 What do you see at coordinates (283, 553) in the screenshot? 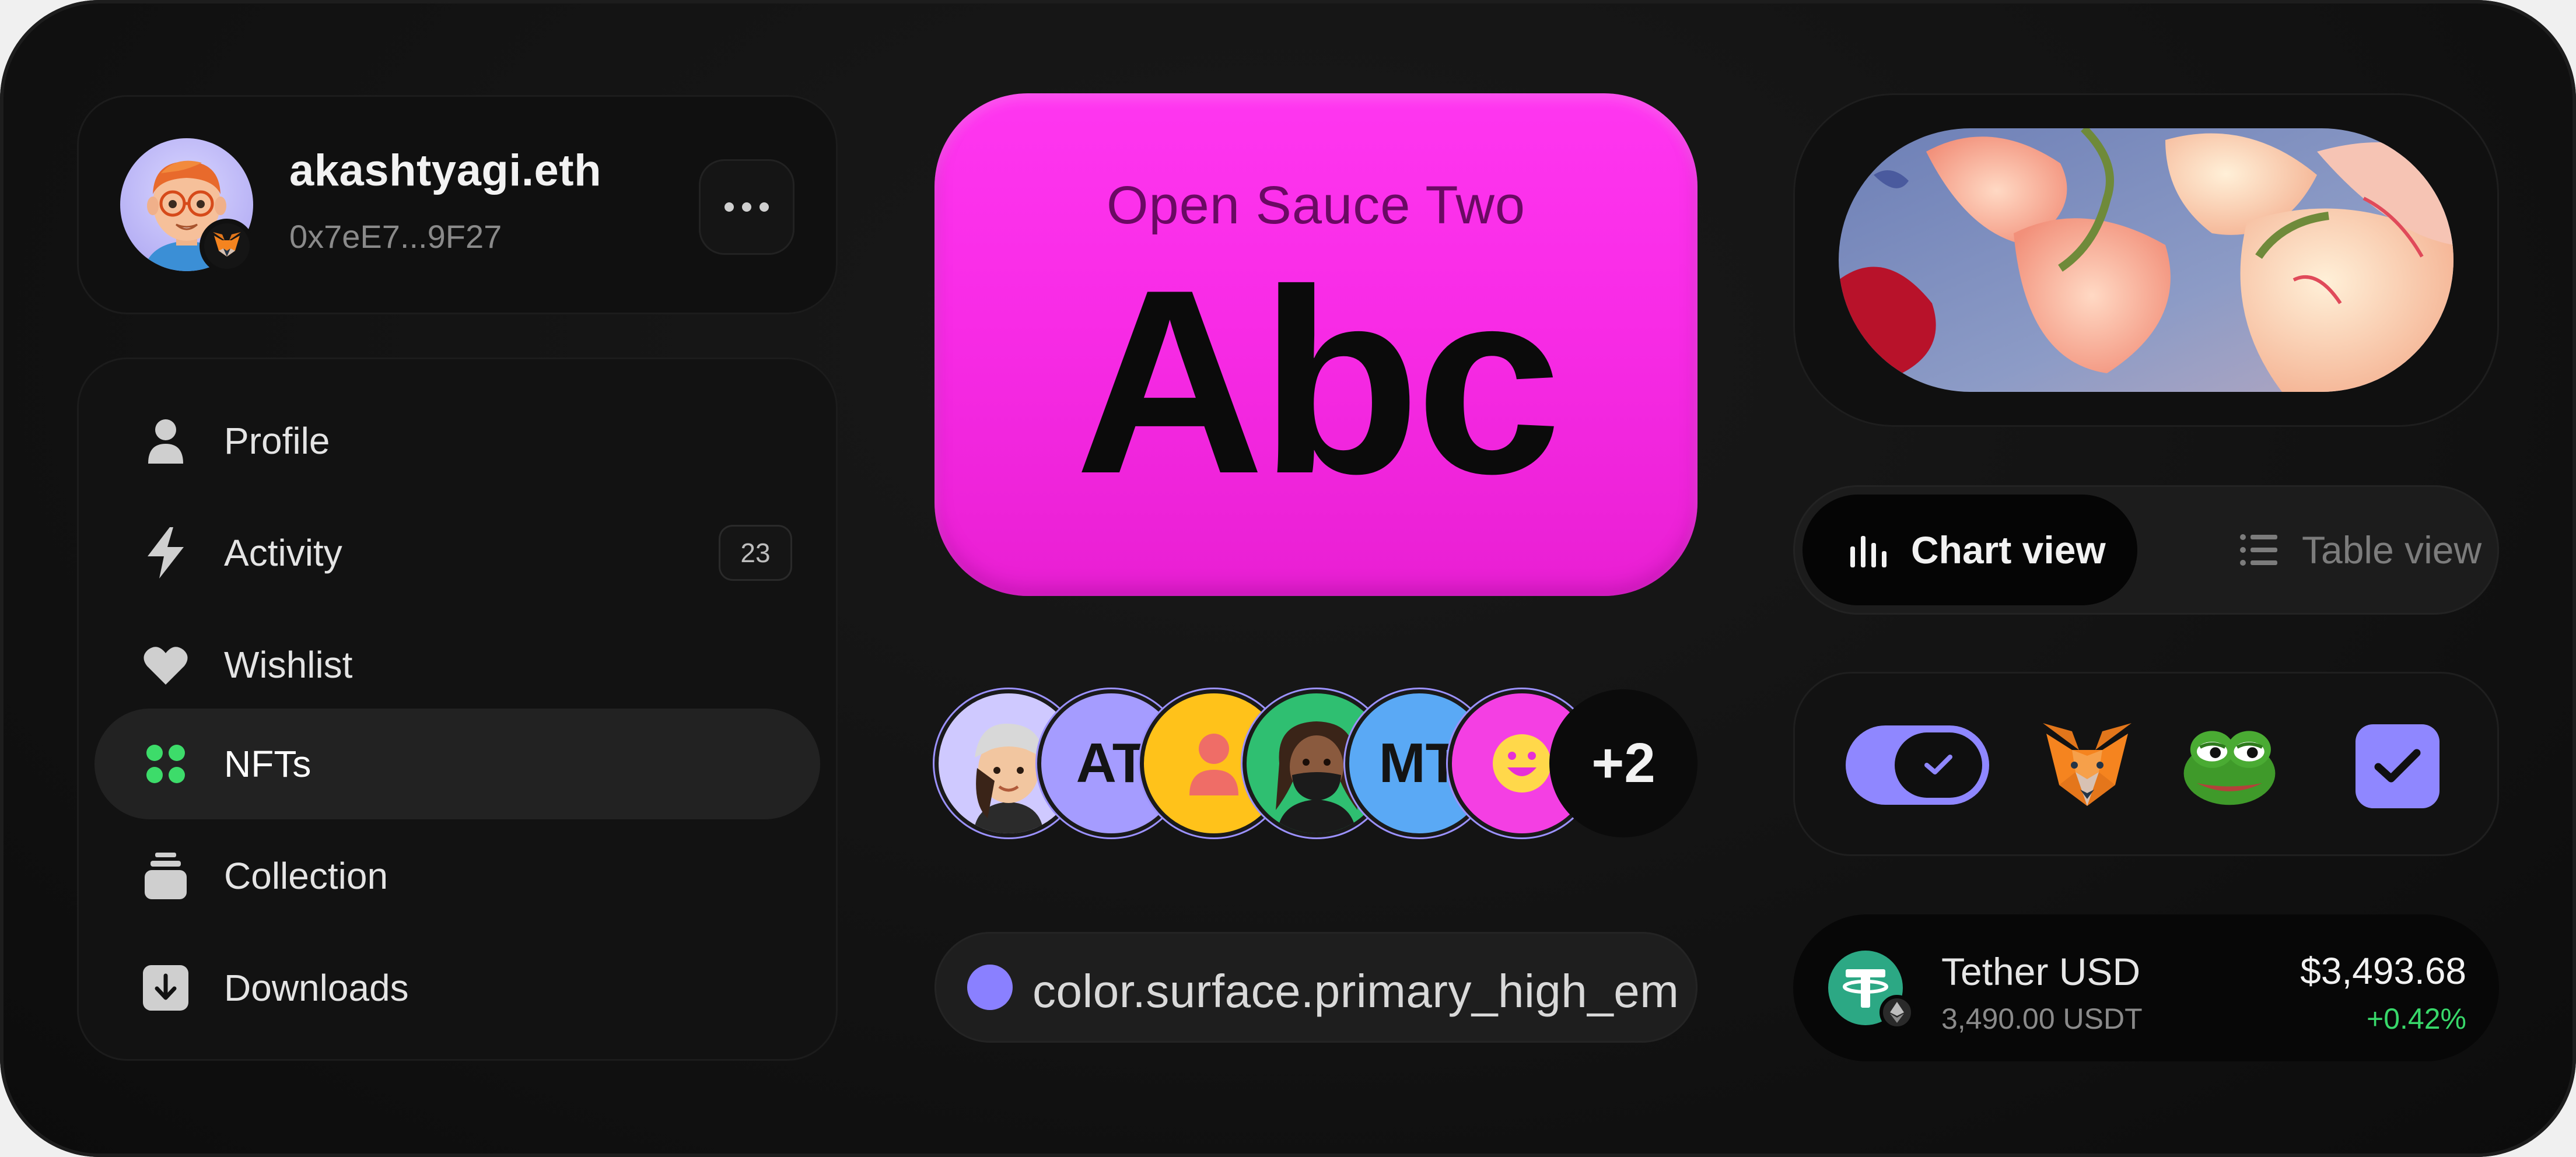
I see `sidebar-item-label: Activity` at bounding box center [283, 553].